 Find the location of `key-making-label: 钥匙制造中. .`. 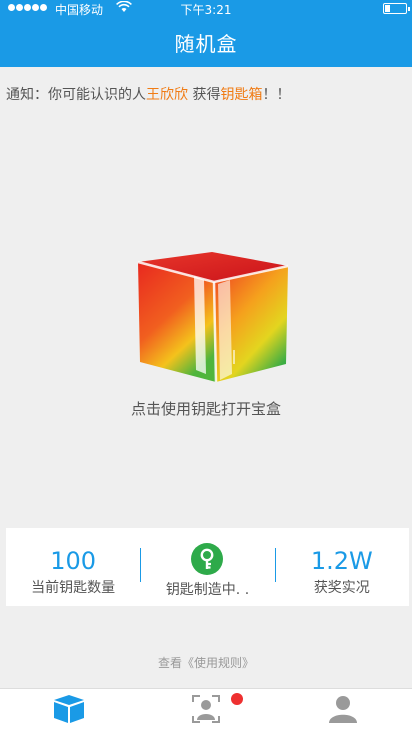

key-making-label: 钥匙制造中. . is located at coordinates (207, 590).